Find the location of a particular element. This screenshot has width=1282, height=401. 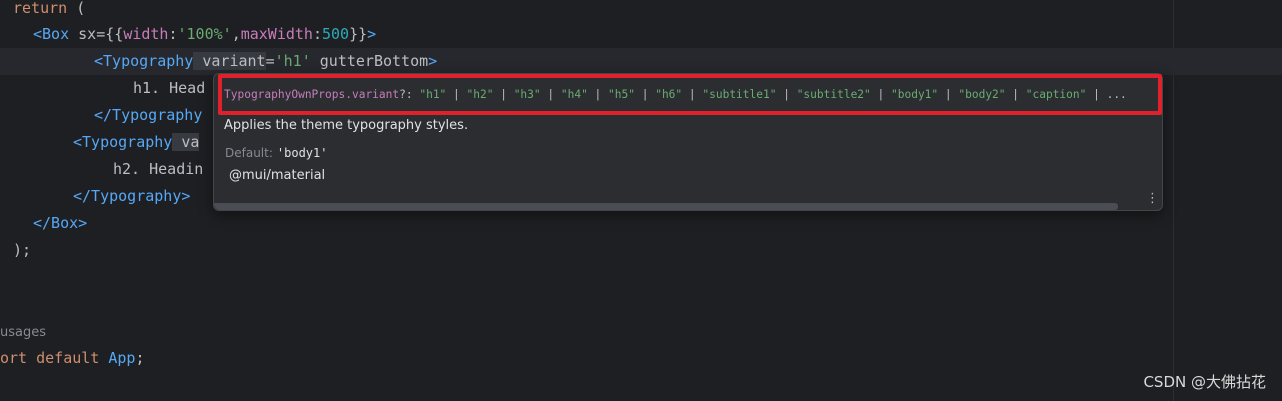

code-token: 500 is located at coordinates (336, 34).